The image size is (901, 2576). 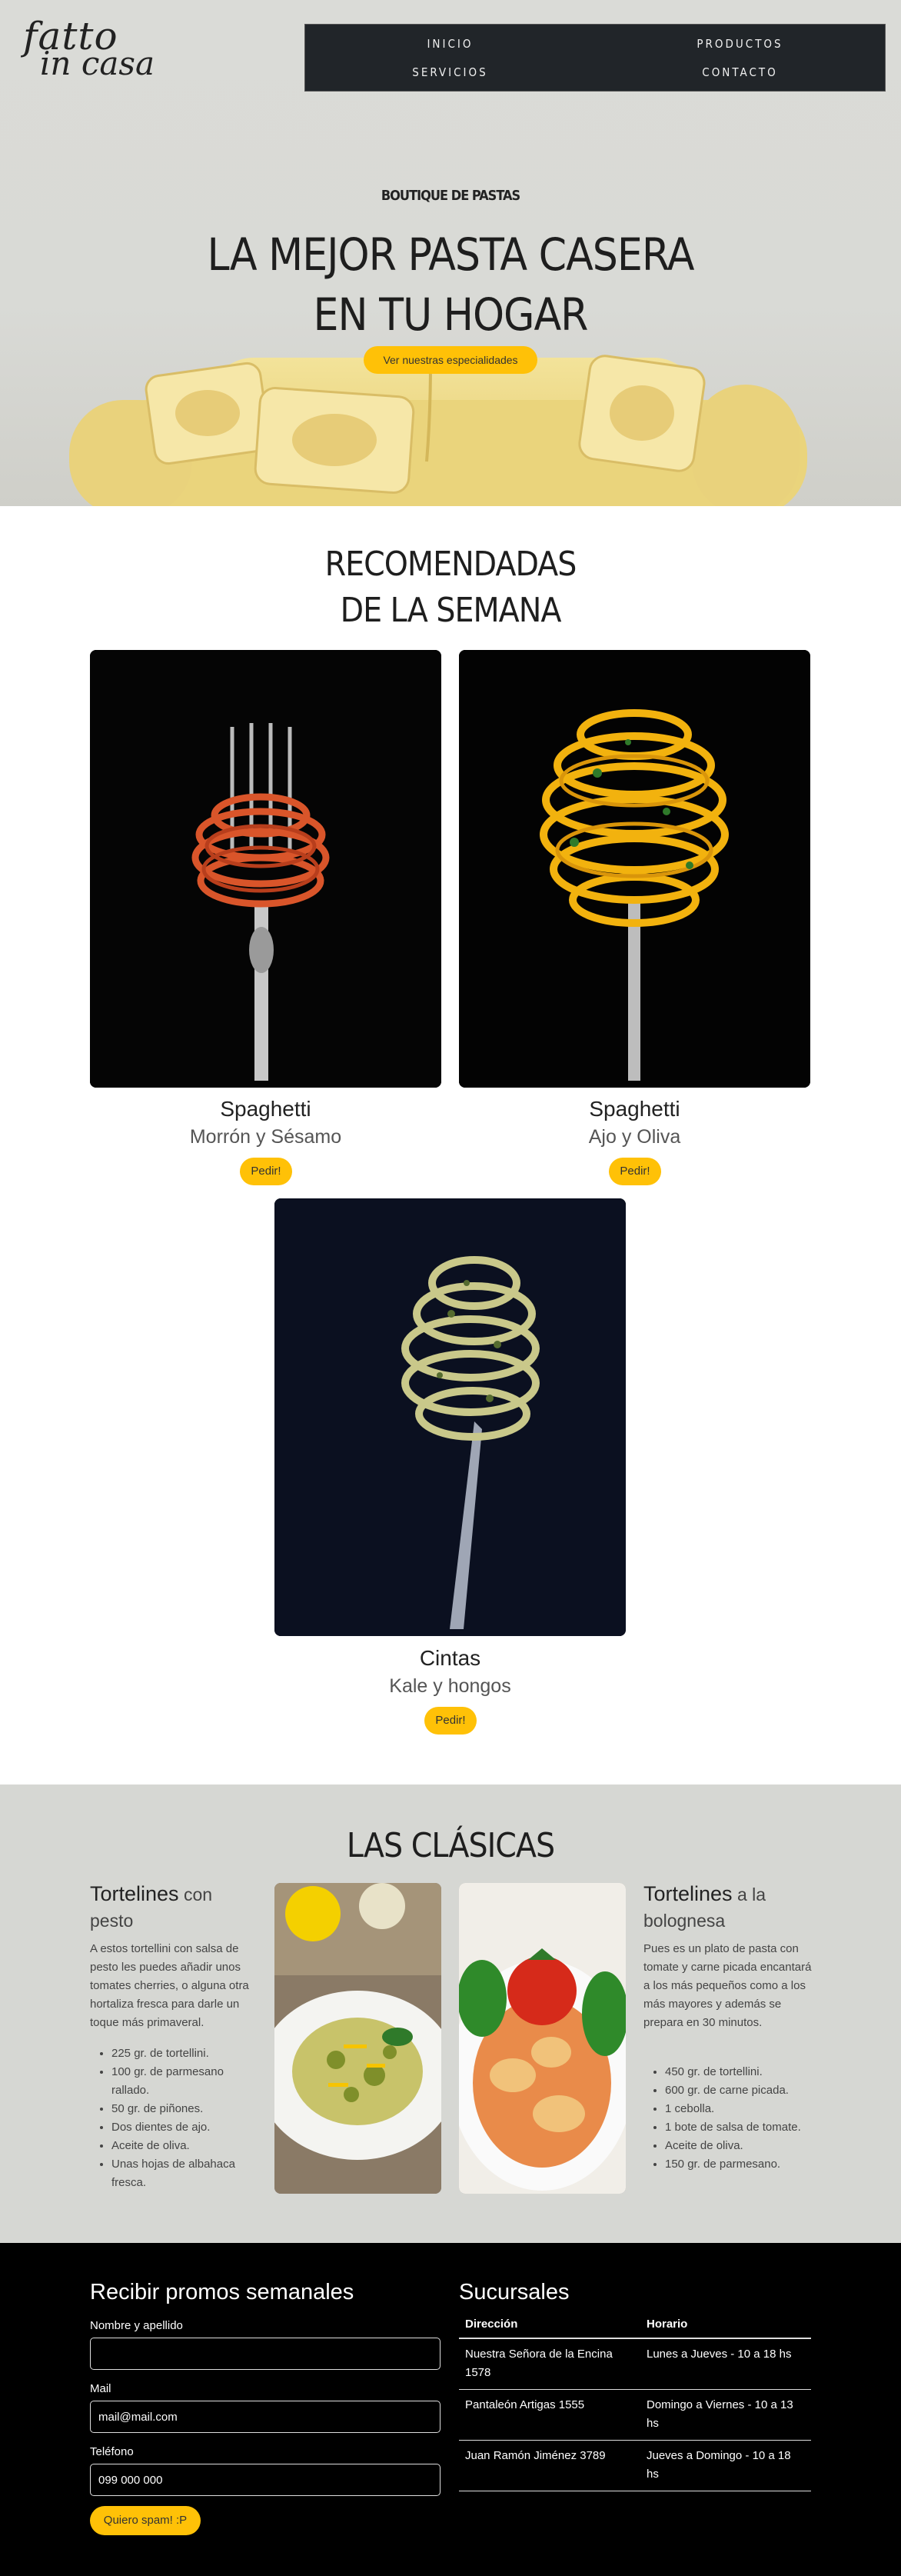 I want to click on ingredient: Dos dientes de ajo., so click(x=185, y=2127).